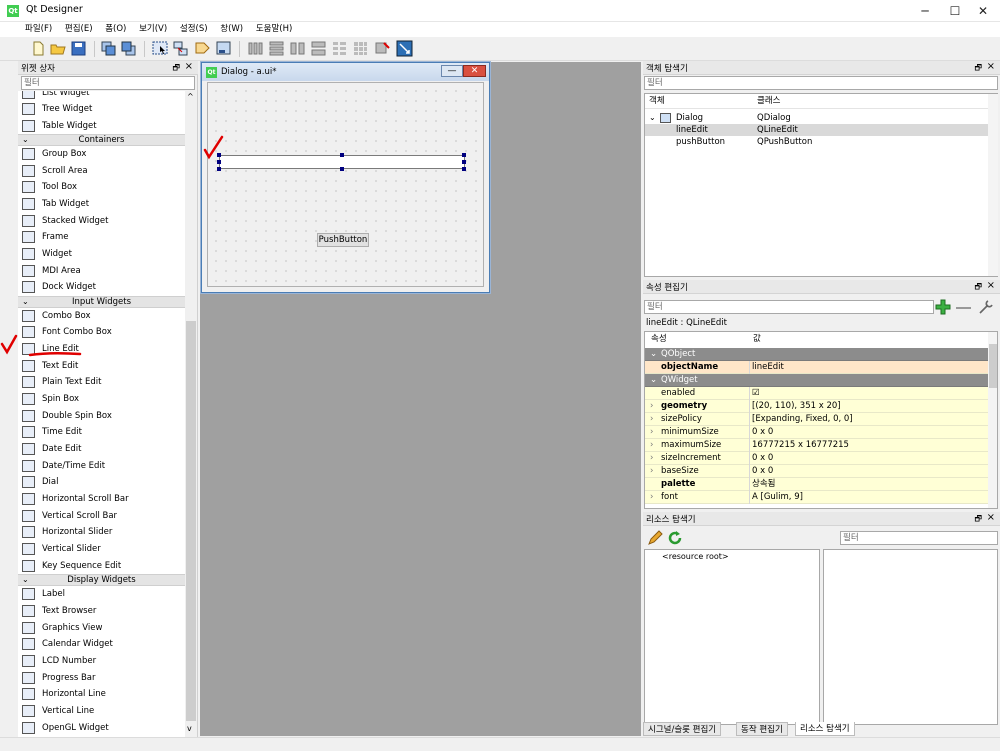 The image size is (1000, 751). Describe the element at coordinates (821, 83) in the screenshot. I see `object-filter-input: 필터` at that location.